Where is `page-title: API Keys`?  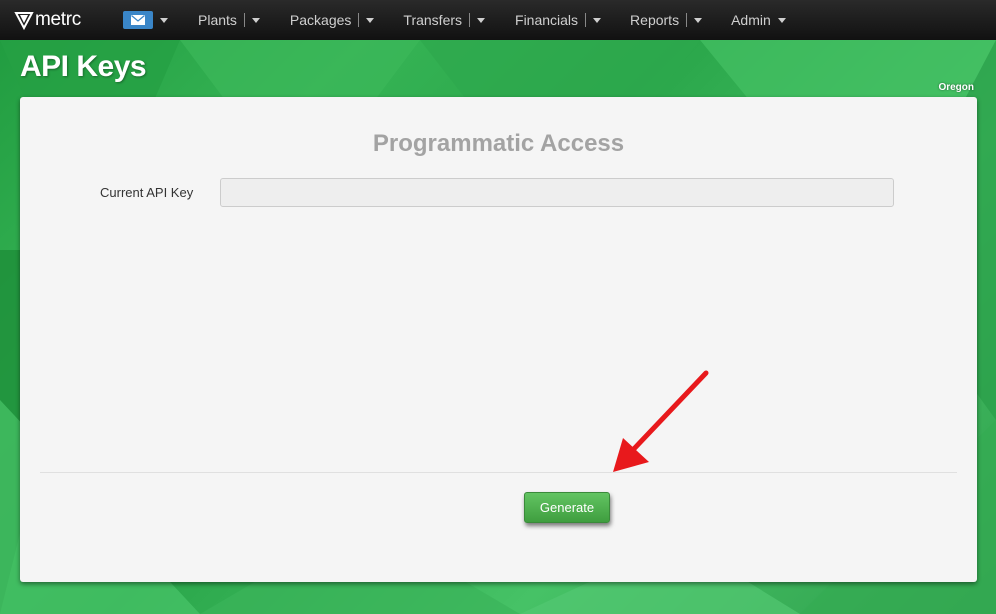 page-title: API Keys is located at coordinates (83, 66).